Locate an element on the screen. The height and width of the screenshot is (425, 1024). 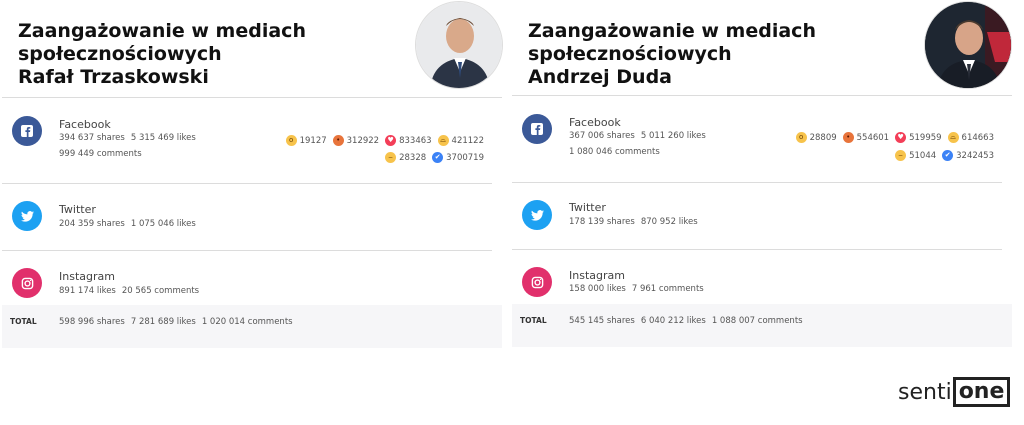
reaction-love: ♥ 519959 is located at coordinates (918, 137).